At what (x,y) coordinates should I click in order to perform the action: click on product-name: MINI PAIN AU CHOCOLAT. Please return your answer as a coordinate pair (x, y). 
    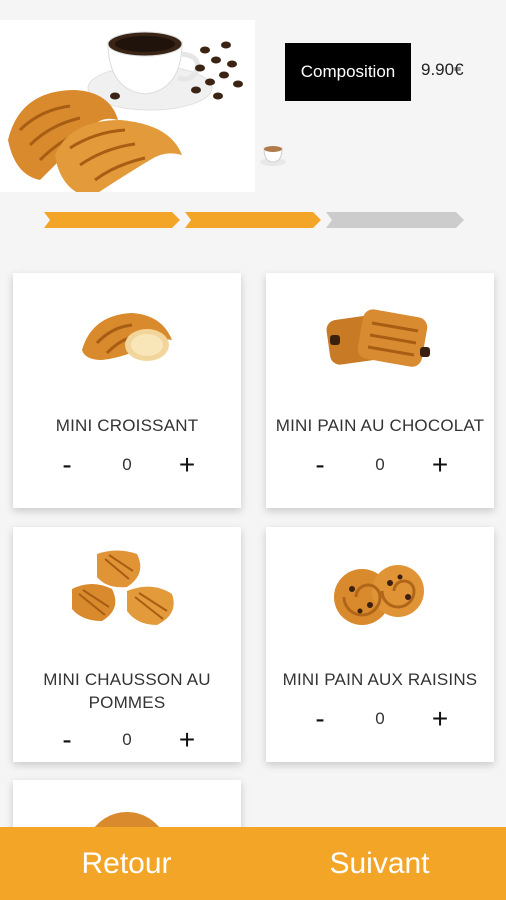
    Looking at the image, I should click on (380, 425).